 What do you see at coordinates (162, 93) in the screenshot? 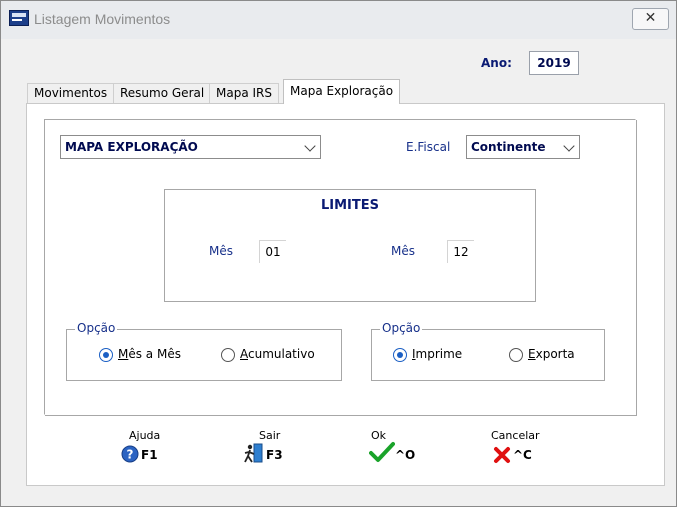
I see `tab-resumo-geral: Resumo Geral` at bounding box center [162, 93].